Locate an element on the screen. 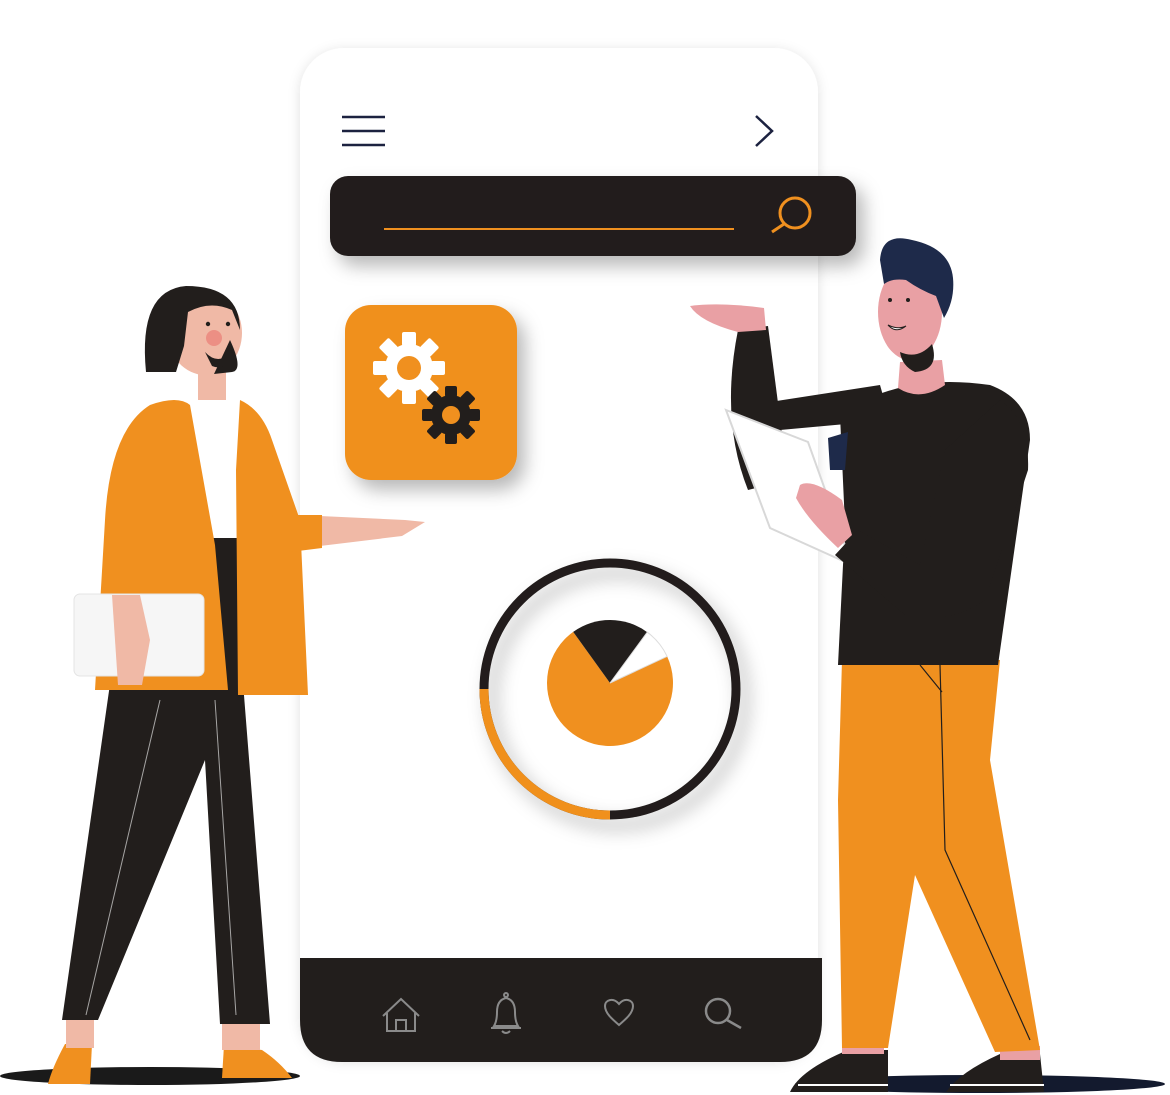 This screenshot has height=1095, width=1170. bottom-nav-bar is located at coordinates (561, 1010).